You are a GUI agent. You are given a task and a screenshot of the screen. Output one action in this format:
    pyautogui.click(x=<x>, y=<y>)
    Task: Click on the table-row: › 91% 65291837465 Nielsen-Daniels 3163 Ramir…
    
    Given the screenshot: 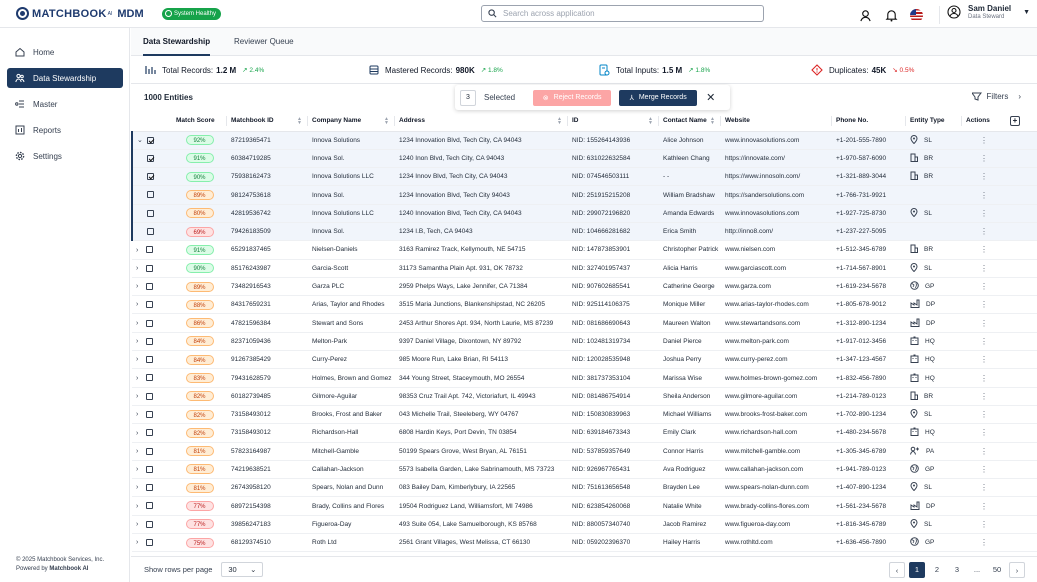 What is the action you would take?
    pyautogui.click(x=584, y=250)
    